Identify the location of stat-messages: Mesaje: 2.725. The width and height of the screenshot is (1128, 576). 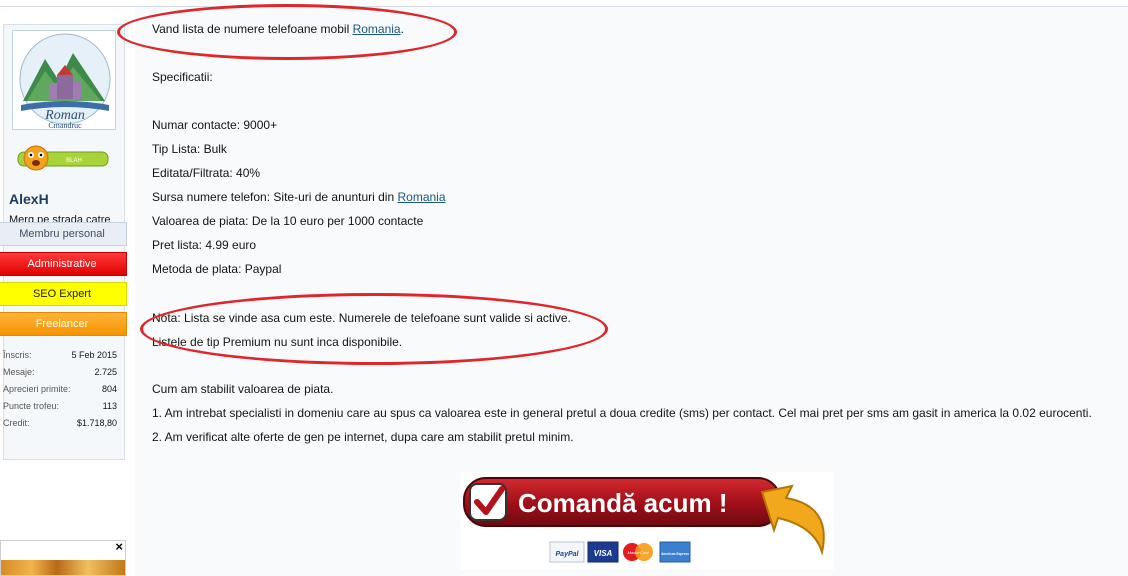
(60, 371).